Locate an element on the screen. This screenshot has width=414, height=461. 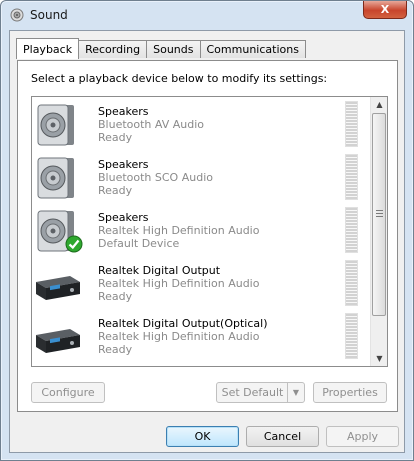
scrollbar-thumb is located at coordinates (379, 214).